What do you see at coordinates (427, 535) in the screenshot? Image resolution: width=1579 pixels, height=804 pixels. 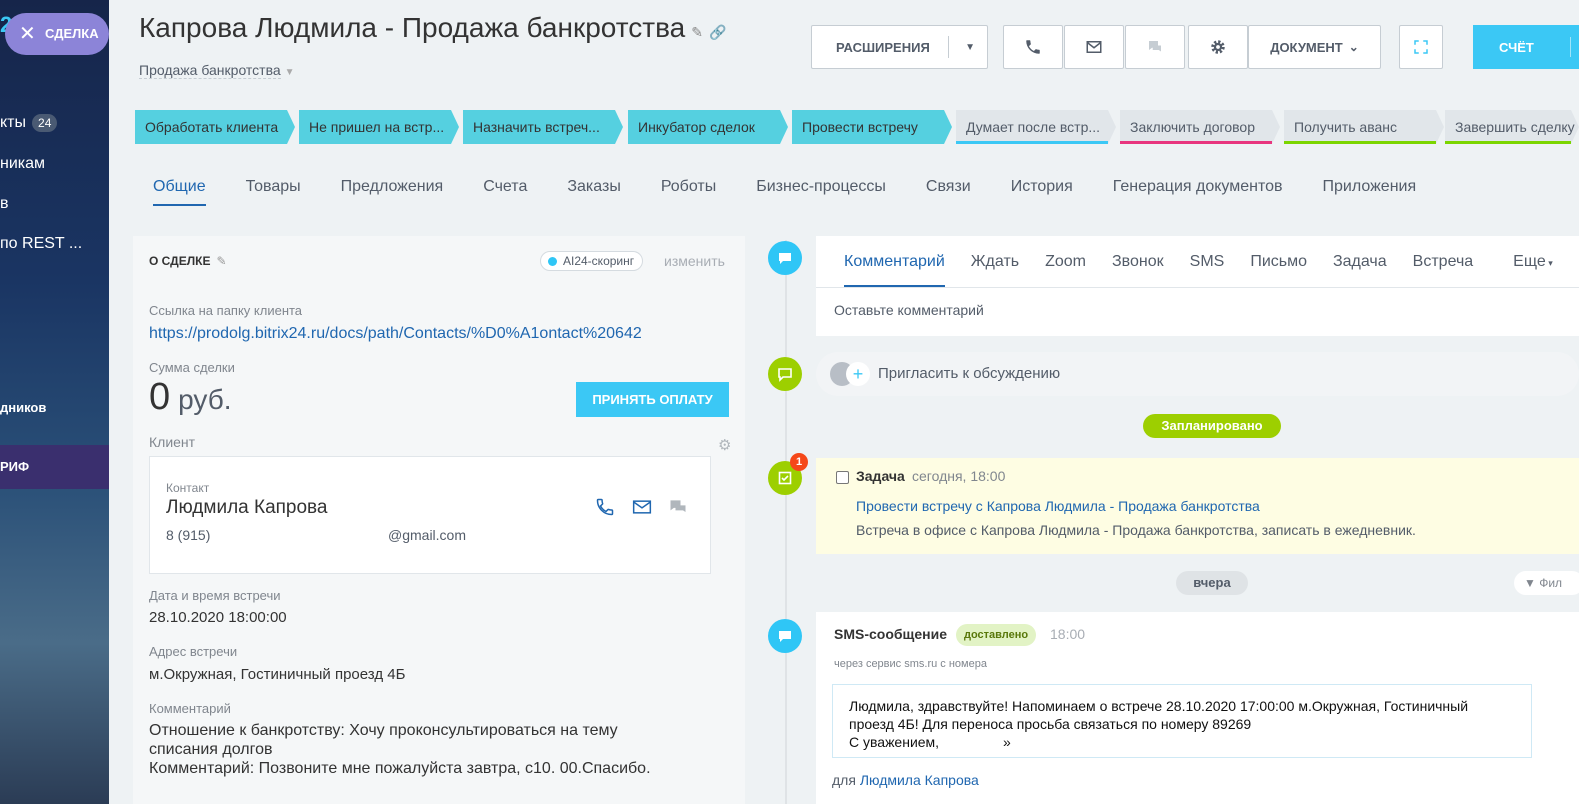 I see `contact-email: @gmail.com` at bounding box center [427, 535].